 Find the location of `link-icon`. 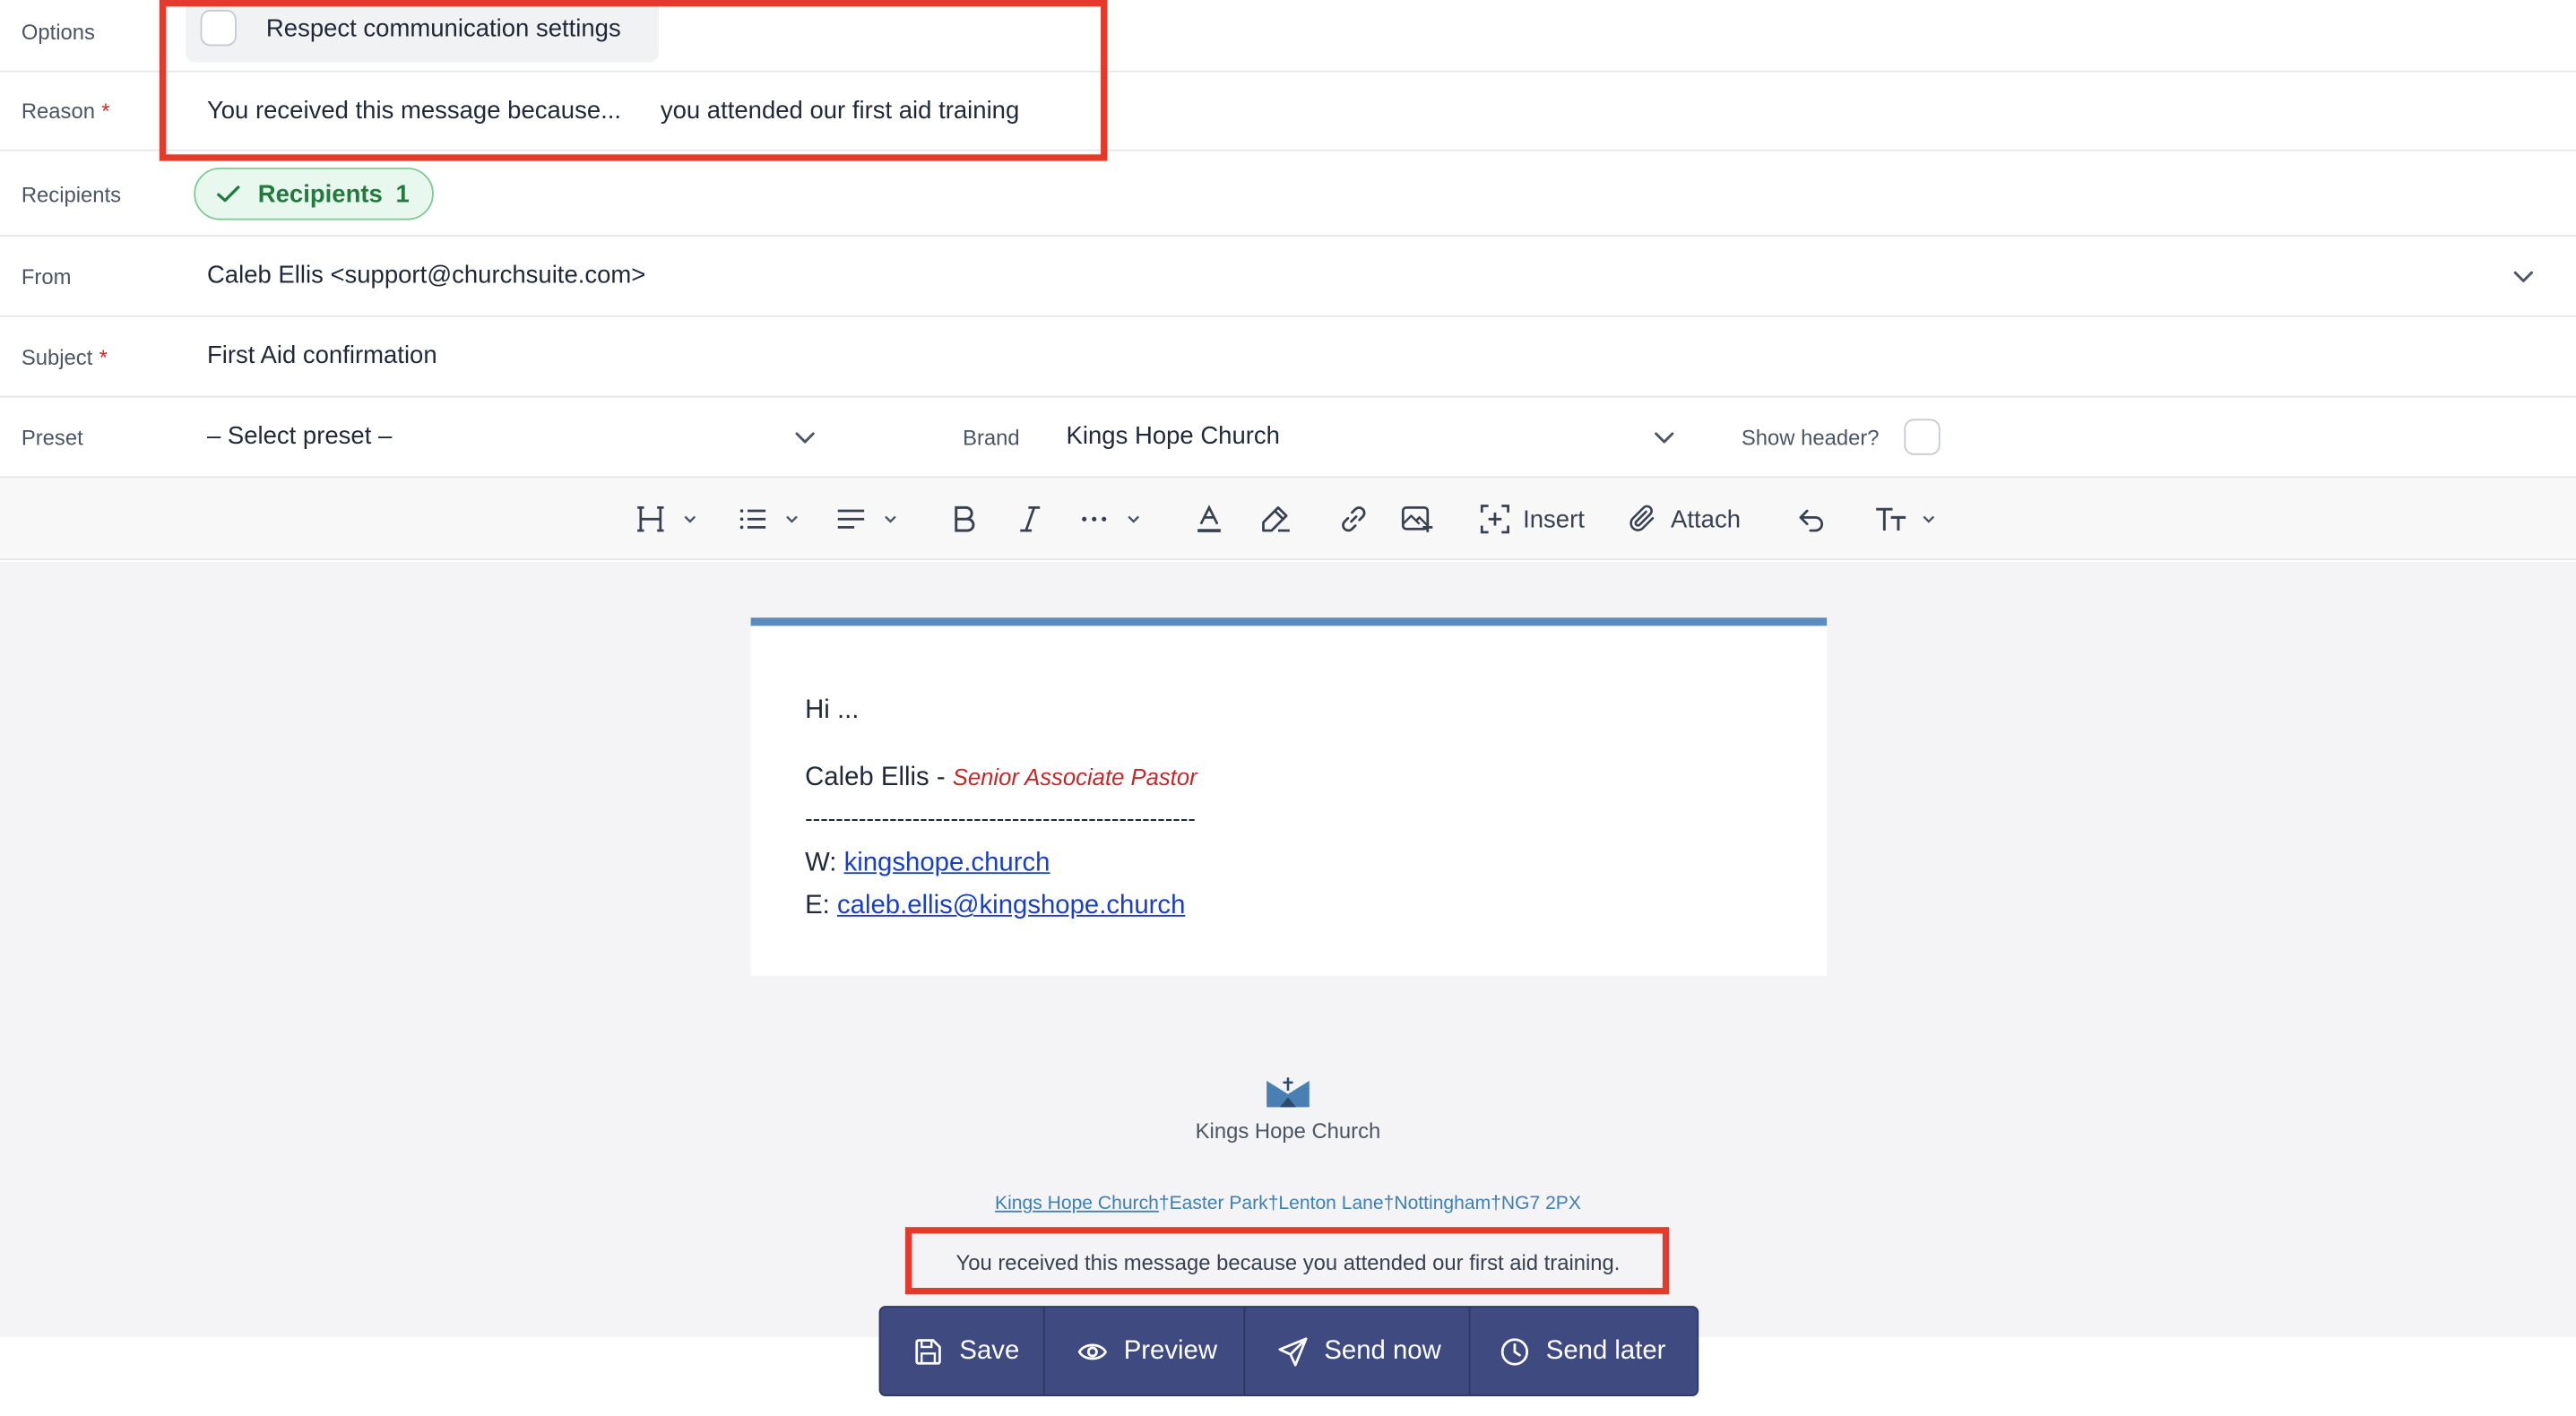

link-icon is located at coordinates (1354, 519).